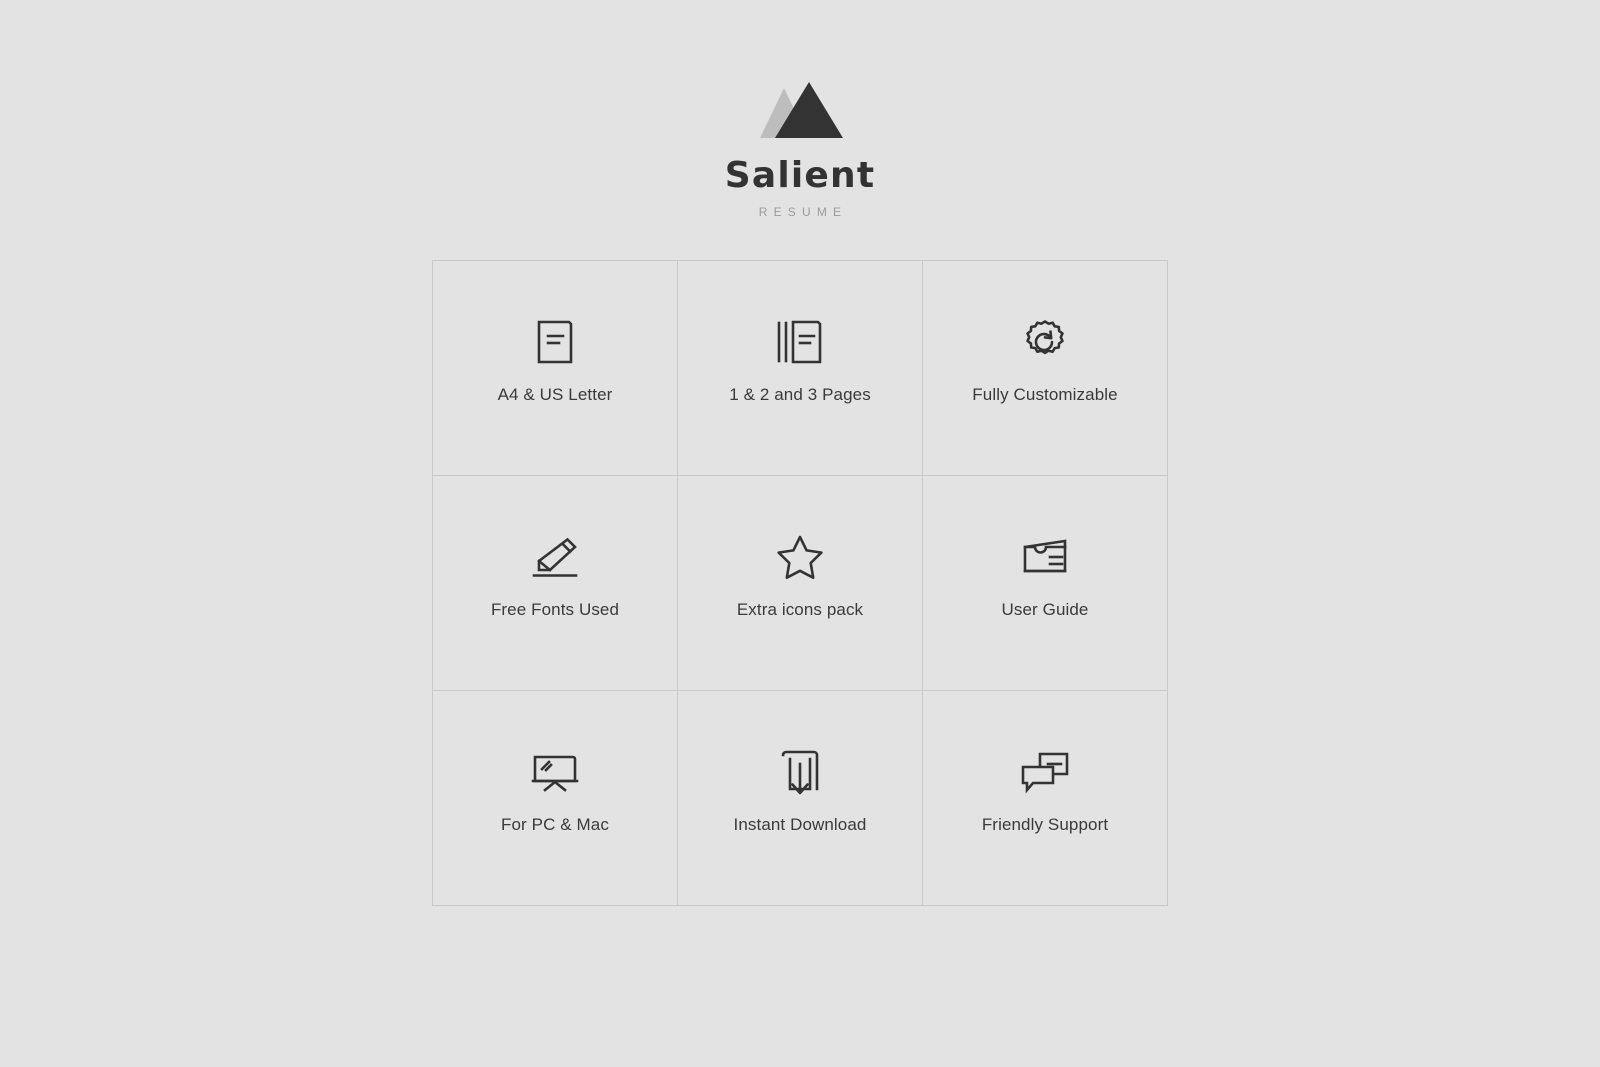  I want to click on feature-label: Instant Download, so click(800, 824).